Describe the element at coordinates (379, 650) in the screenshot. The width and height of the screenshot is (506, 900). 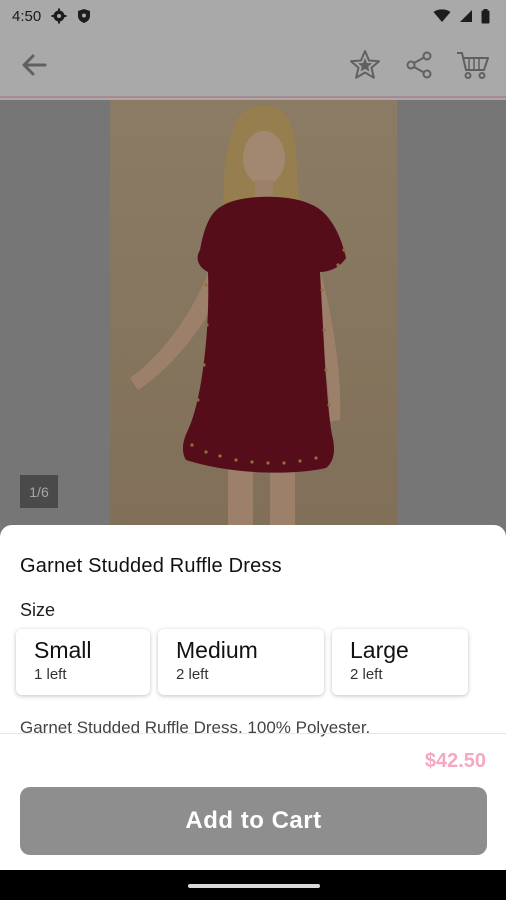
I see `size-name: Large` at that location.